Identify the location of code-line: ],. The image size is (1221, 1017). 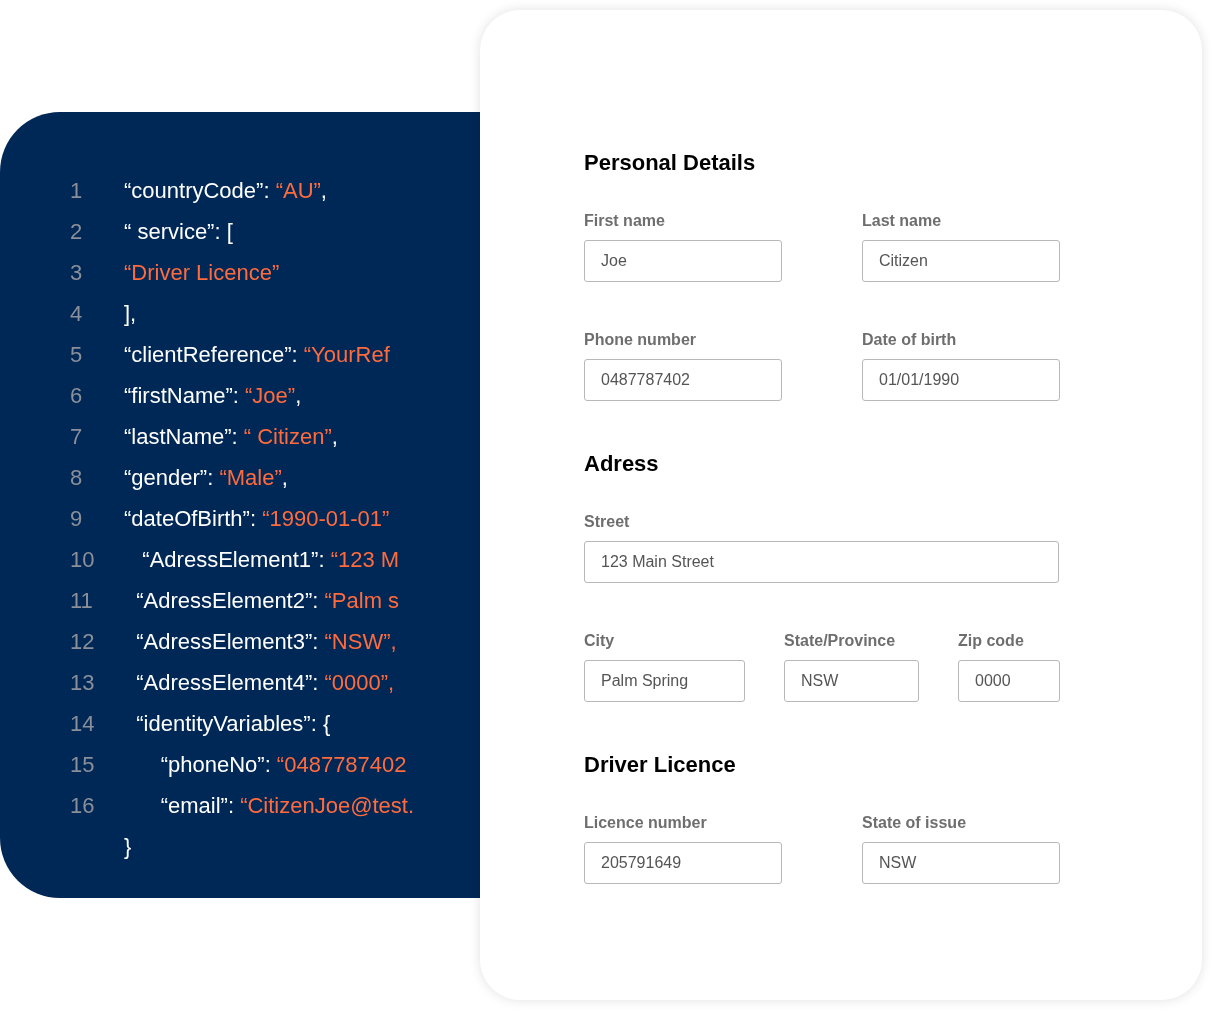
(130, 314).